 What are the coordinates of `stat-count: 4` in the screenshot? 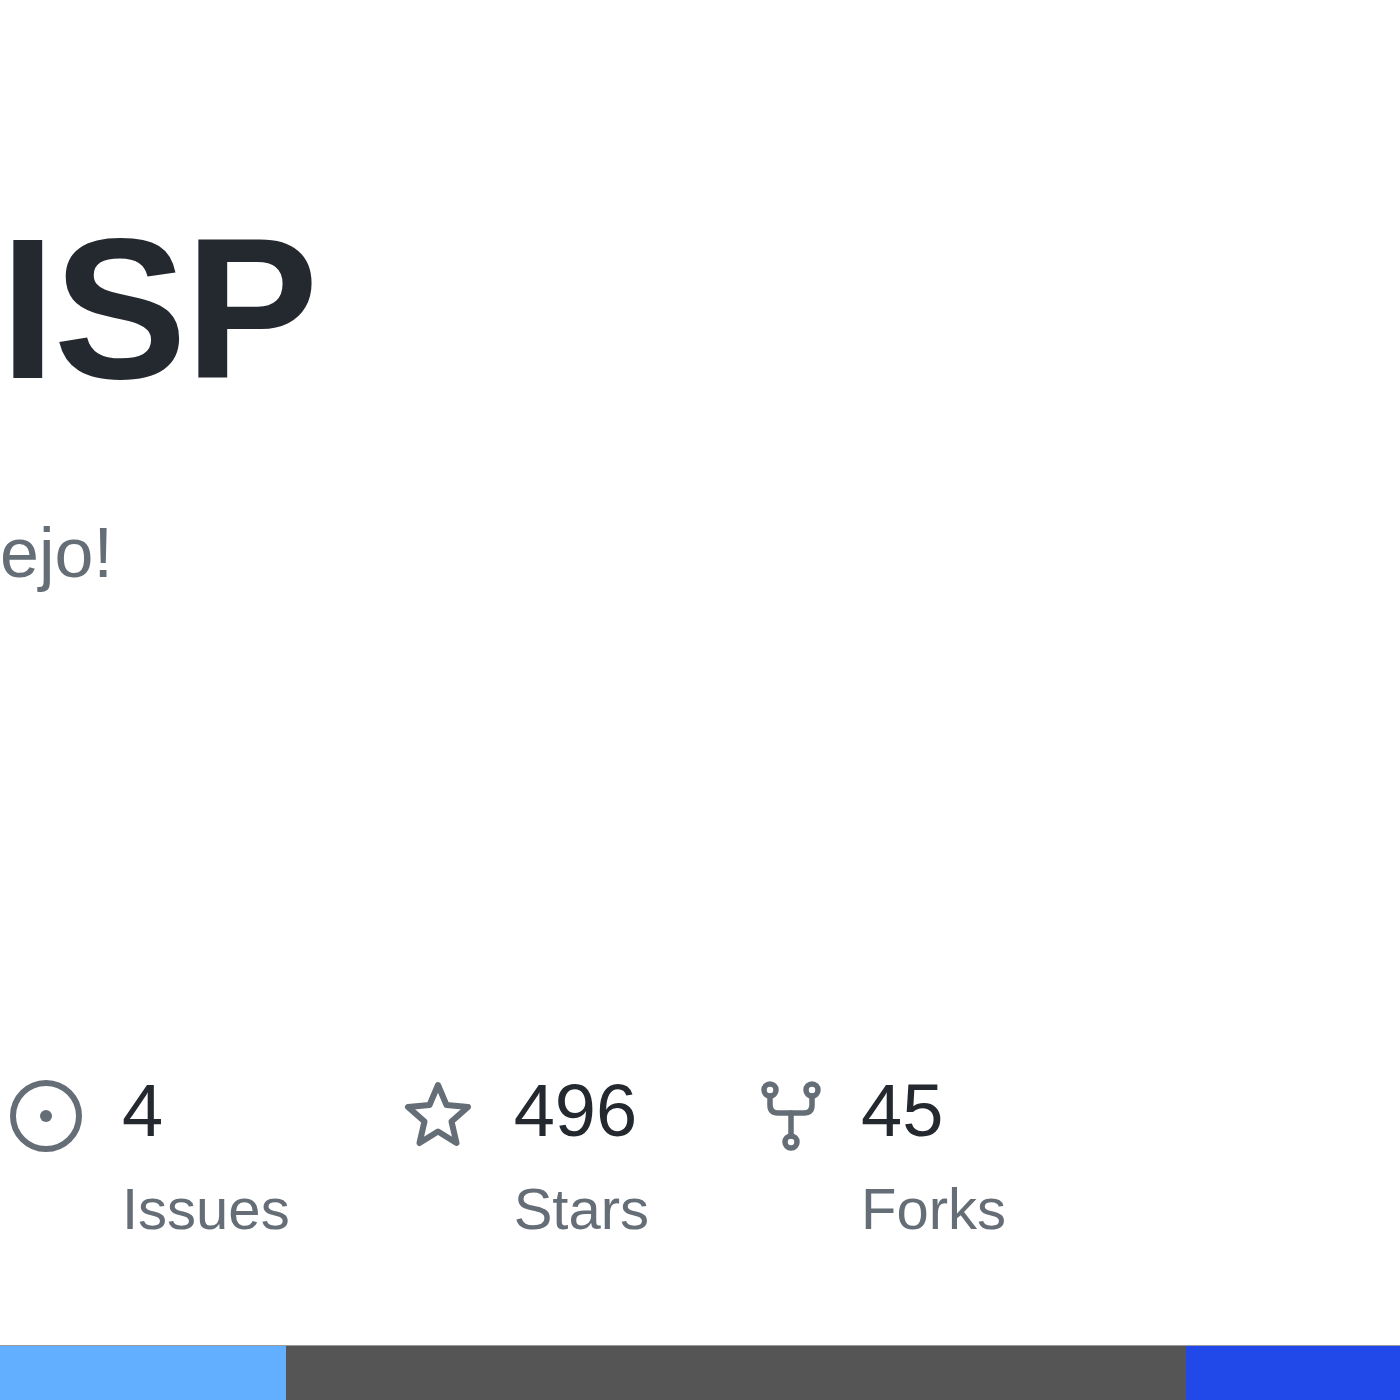 It's located at (143, 1111).